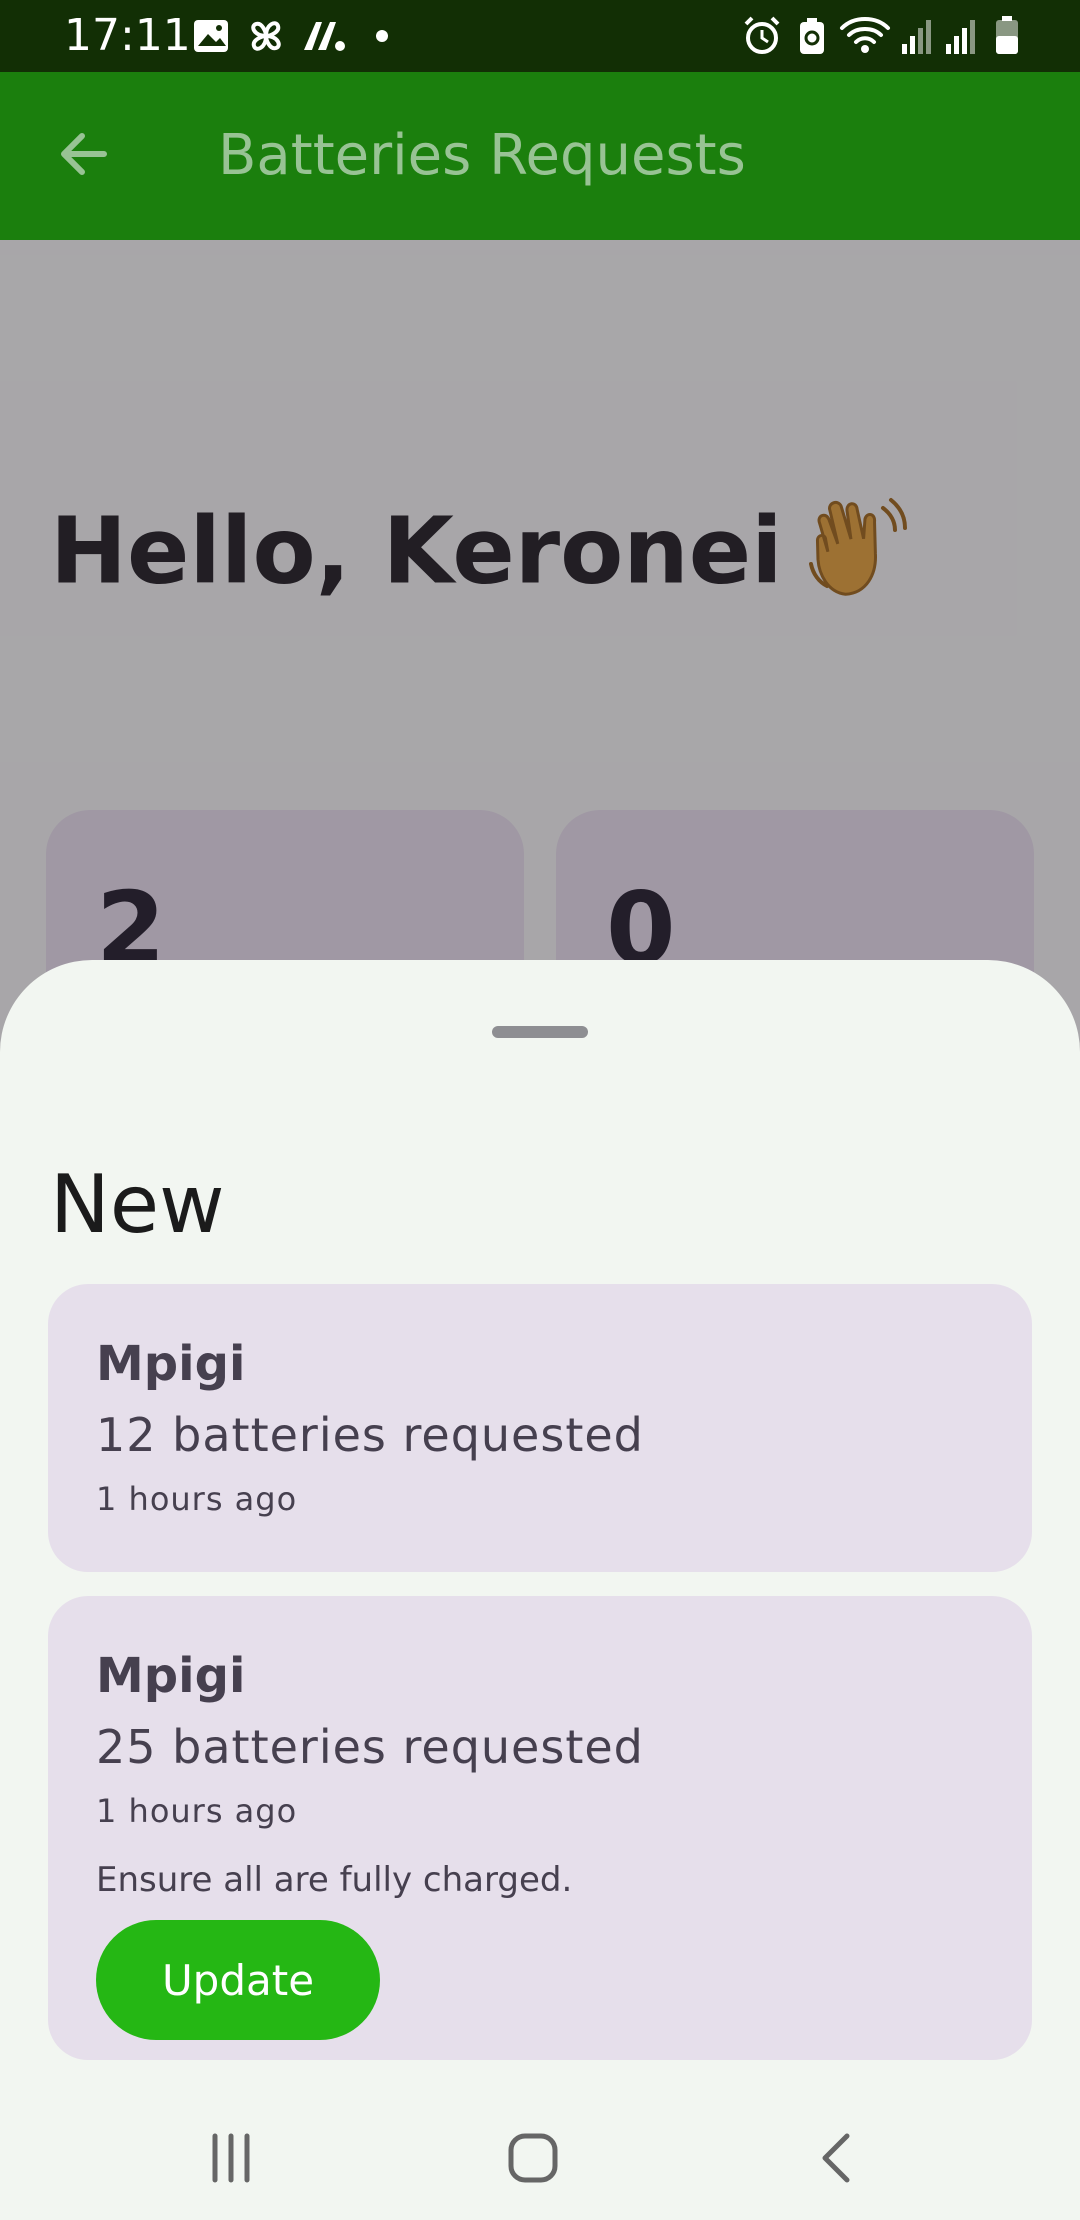 The image size is (1080, 2220). What do you see at coordinates (812, 36) in the screenshot?
I see `battery-saver-icon` at bounding box center [812, 36].